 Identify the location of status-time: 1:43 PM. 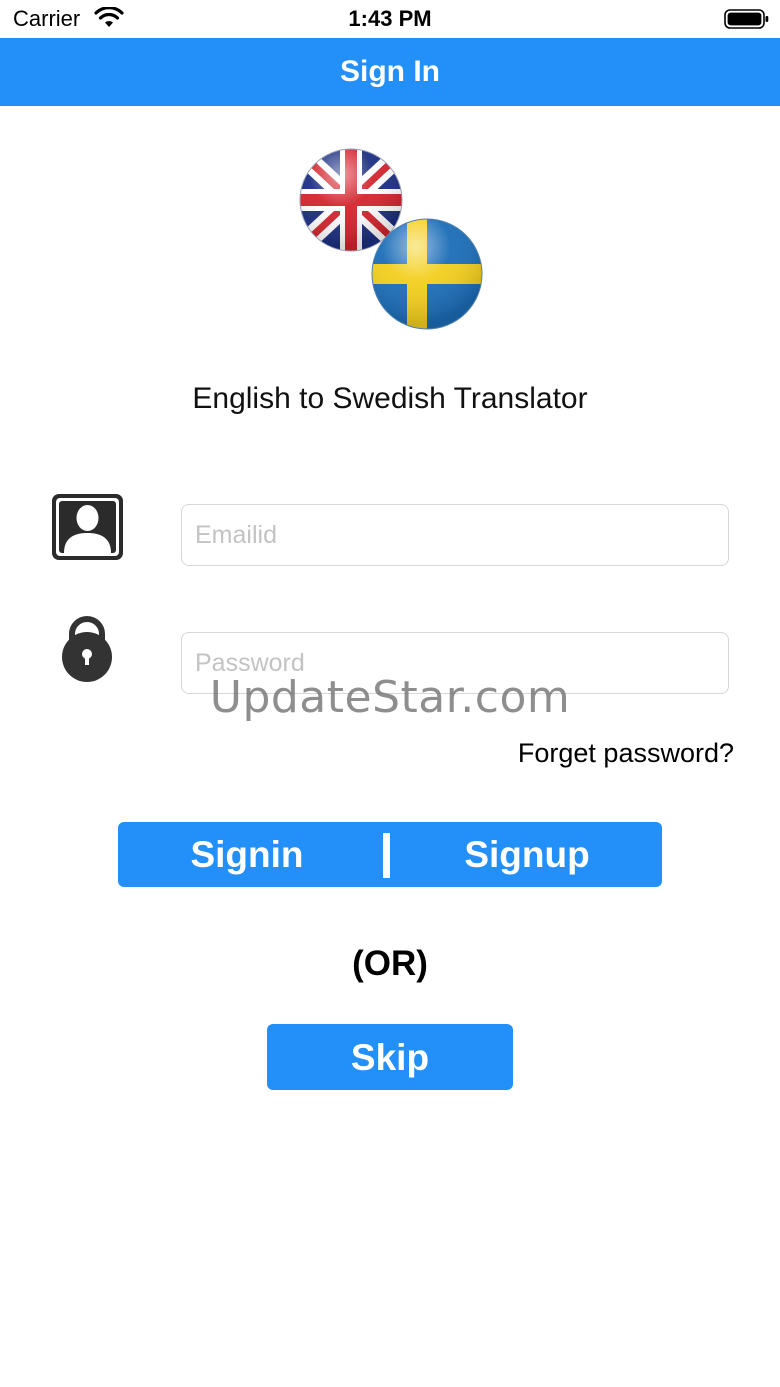
(390, 18).